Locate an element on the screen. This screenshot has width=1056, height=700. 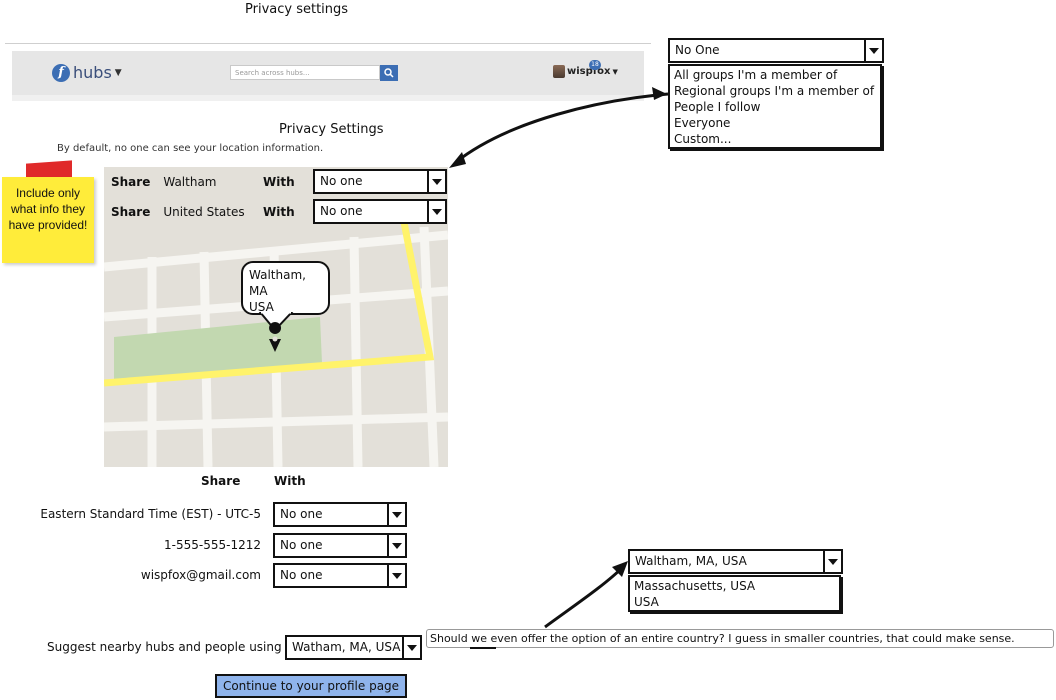
fedora-logo-icon: f is located at coordinates (61, 72).